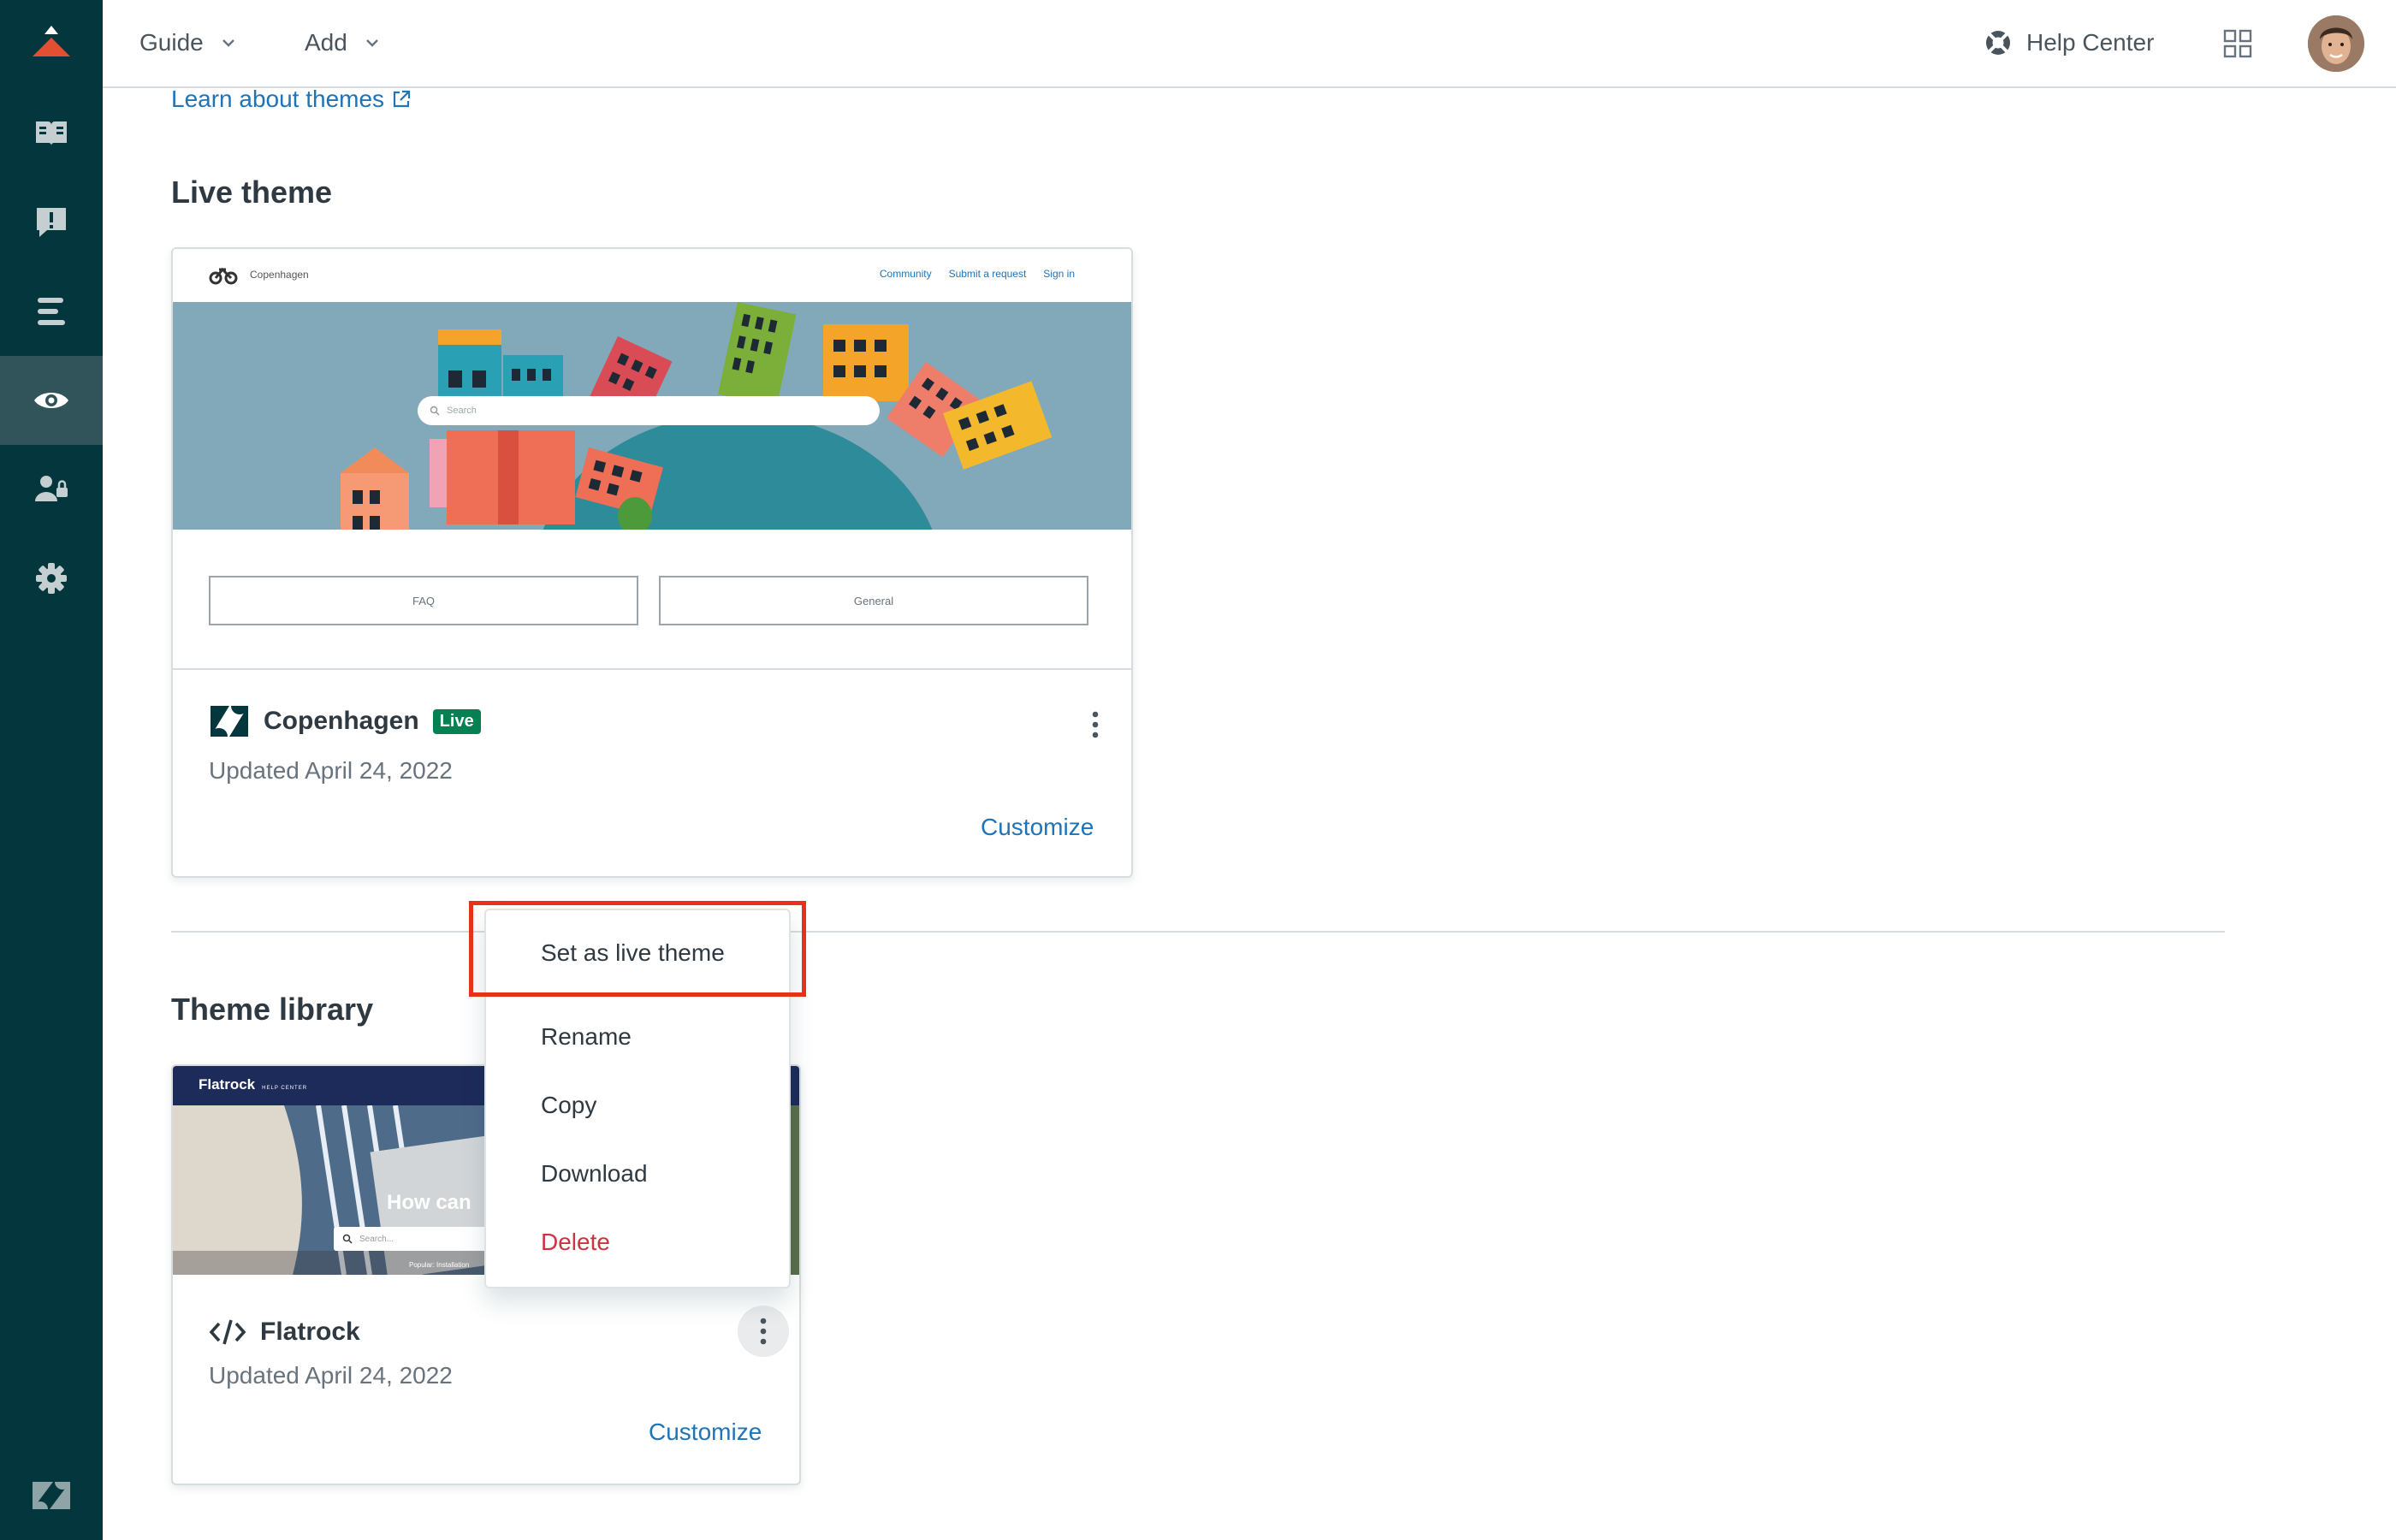  I want to click on preview-category-faq: FAQ, so click(423, 600).